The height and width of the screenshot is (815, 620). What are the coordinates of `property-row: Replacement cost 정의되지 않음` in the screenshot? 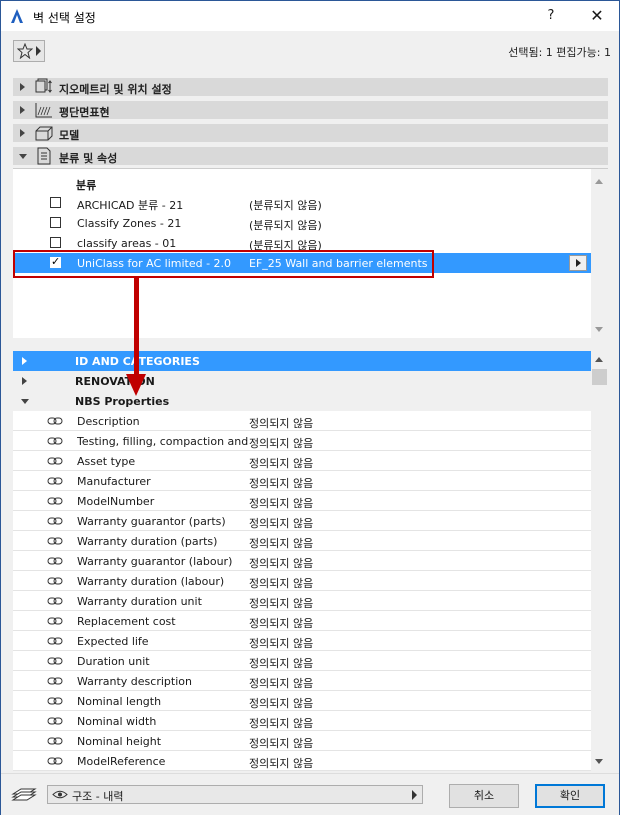 It's located at (302, 621).